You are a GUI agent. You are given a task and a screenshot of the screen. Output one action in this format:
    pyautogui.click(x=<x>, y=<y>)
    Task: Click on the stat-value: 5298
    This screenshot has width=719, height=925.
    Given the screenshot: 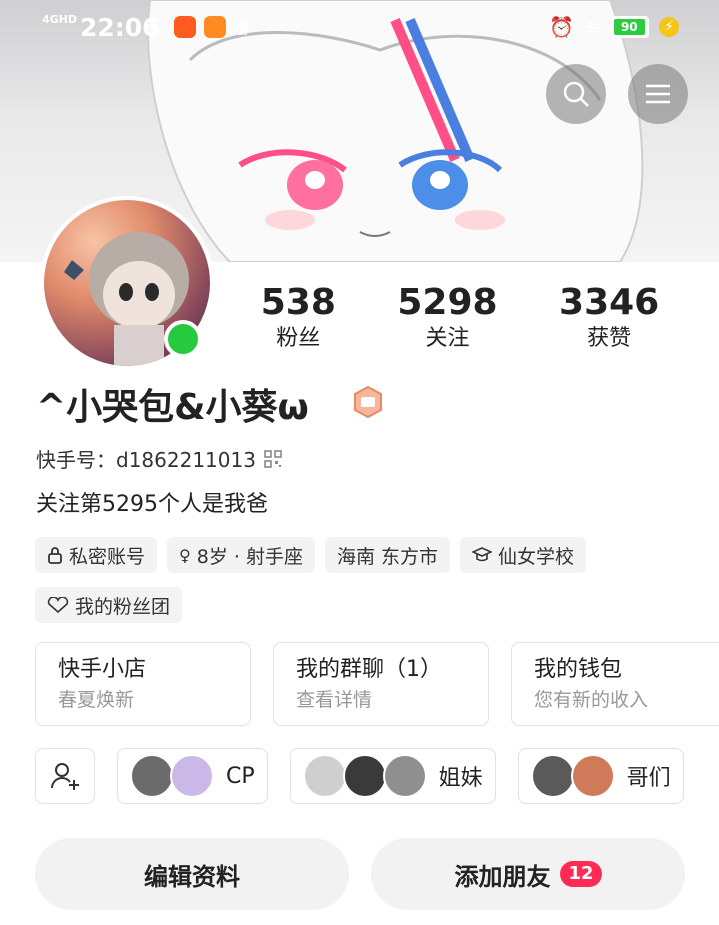 What is the action you would take?
    pyautogui.click(x=447, y=302)
    